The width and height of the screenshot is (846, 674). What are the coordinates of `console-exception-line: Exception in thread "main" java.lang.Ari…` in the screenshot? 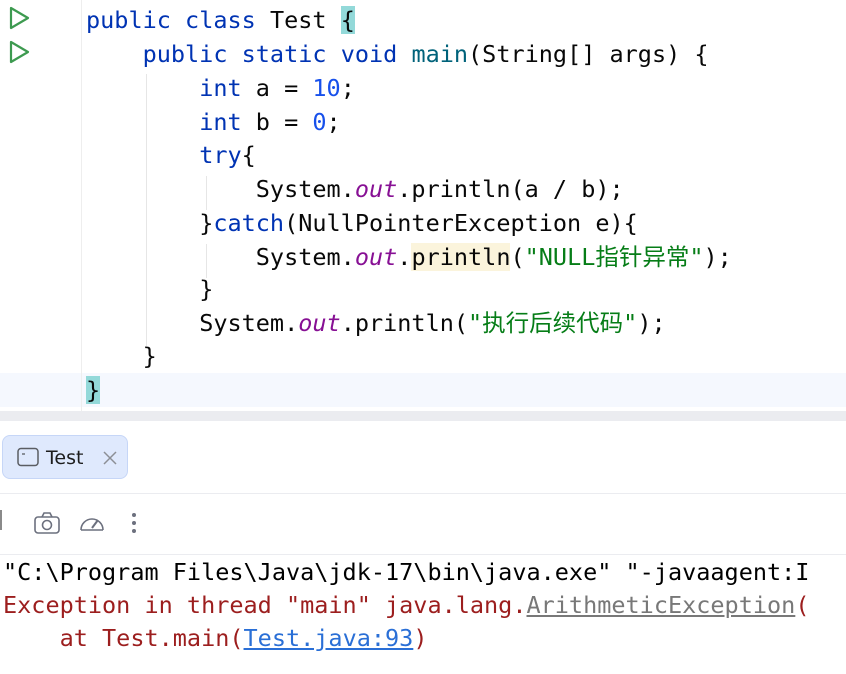 It's located at (406, 605).